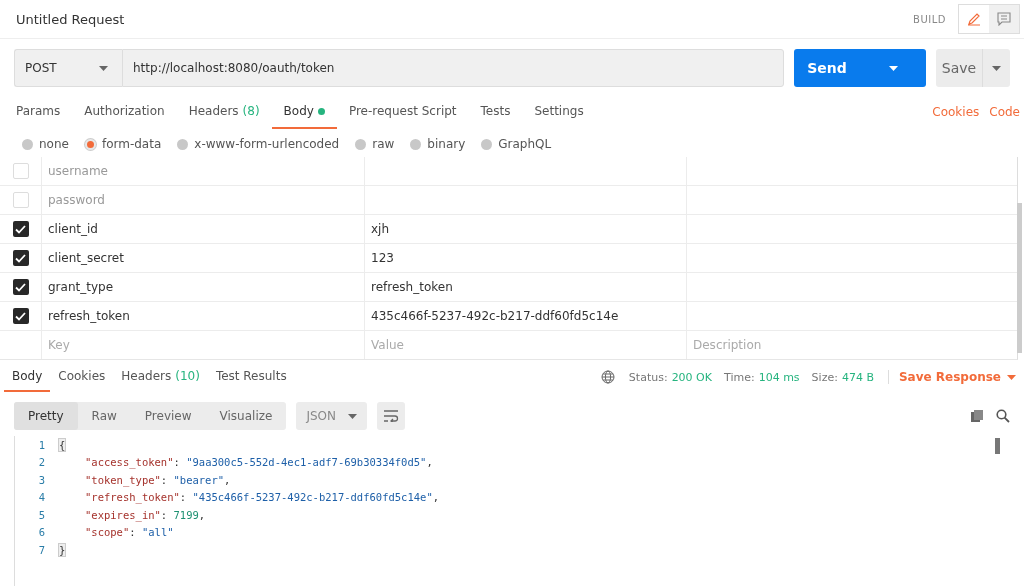 This screenshot has width=1024, height=588. I want to click on url-field: http://localhost:8080/oauth/token, so click(453, 68).